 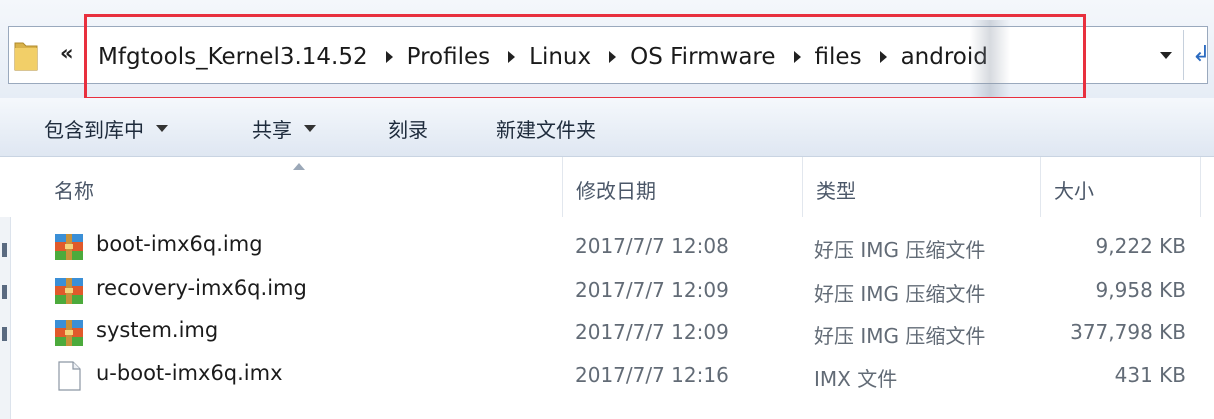 I want to click on breadcrumb-item: OS Firmware, so click(x=702, y=57).